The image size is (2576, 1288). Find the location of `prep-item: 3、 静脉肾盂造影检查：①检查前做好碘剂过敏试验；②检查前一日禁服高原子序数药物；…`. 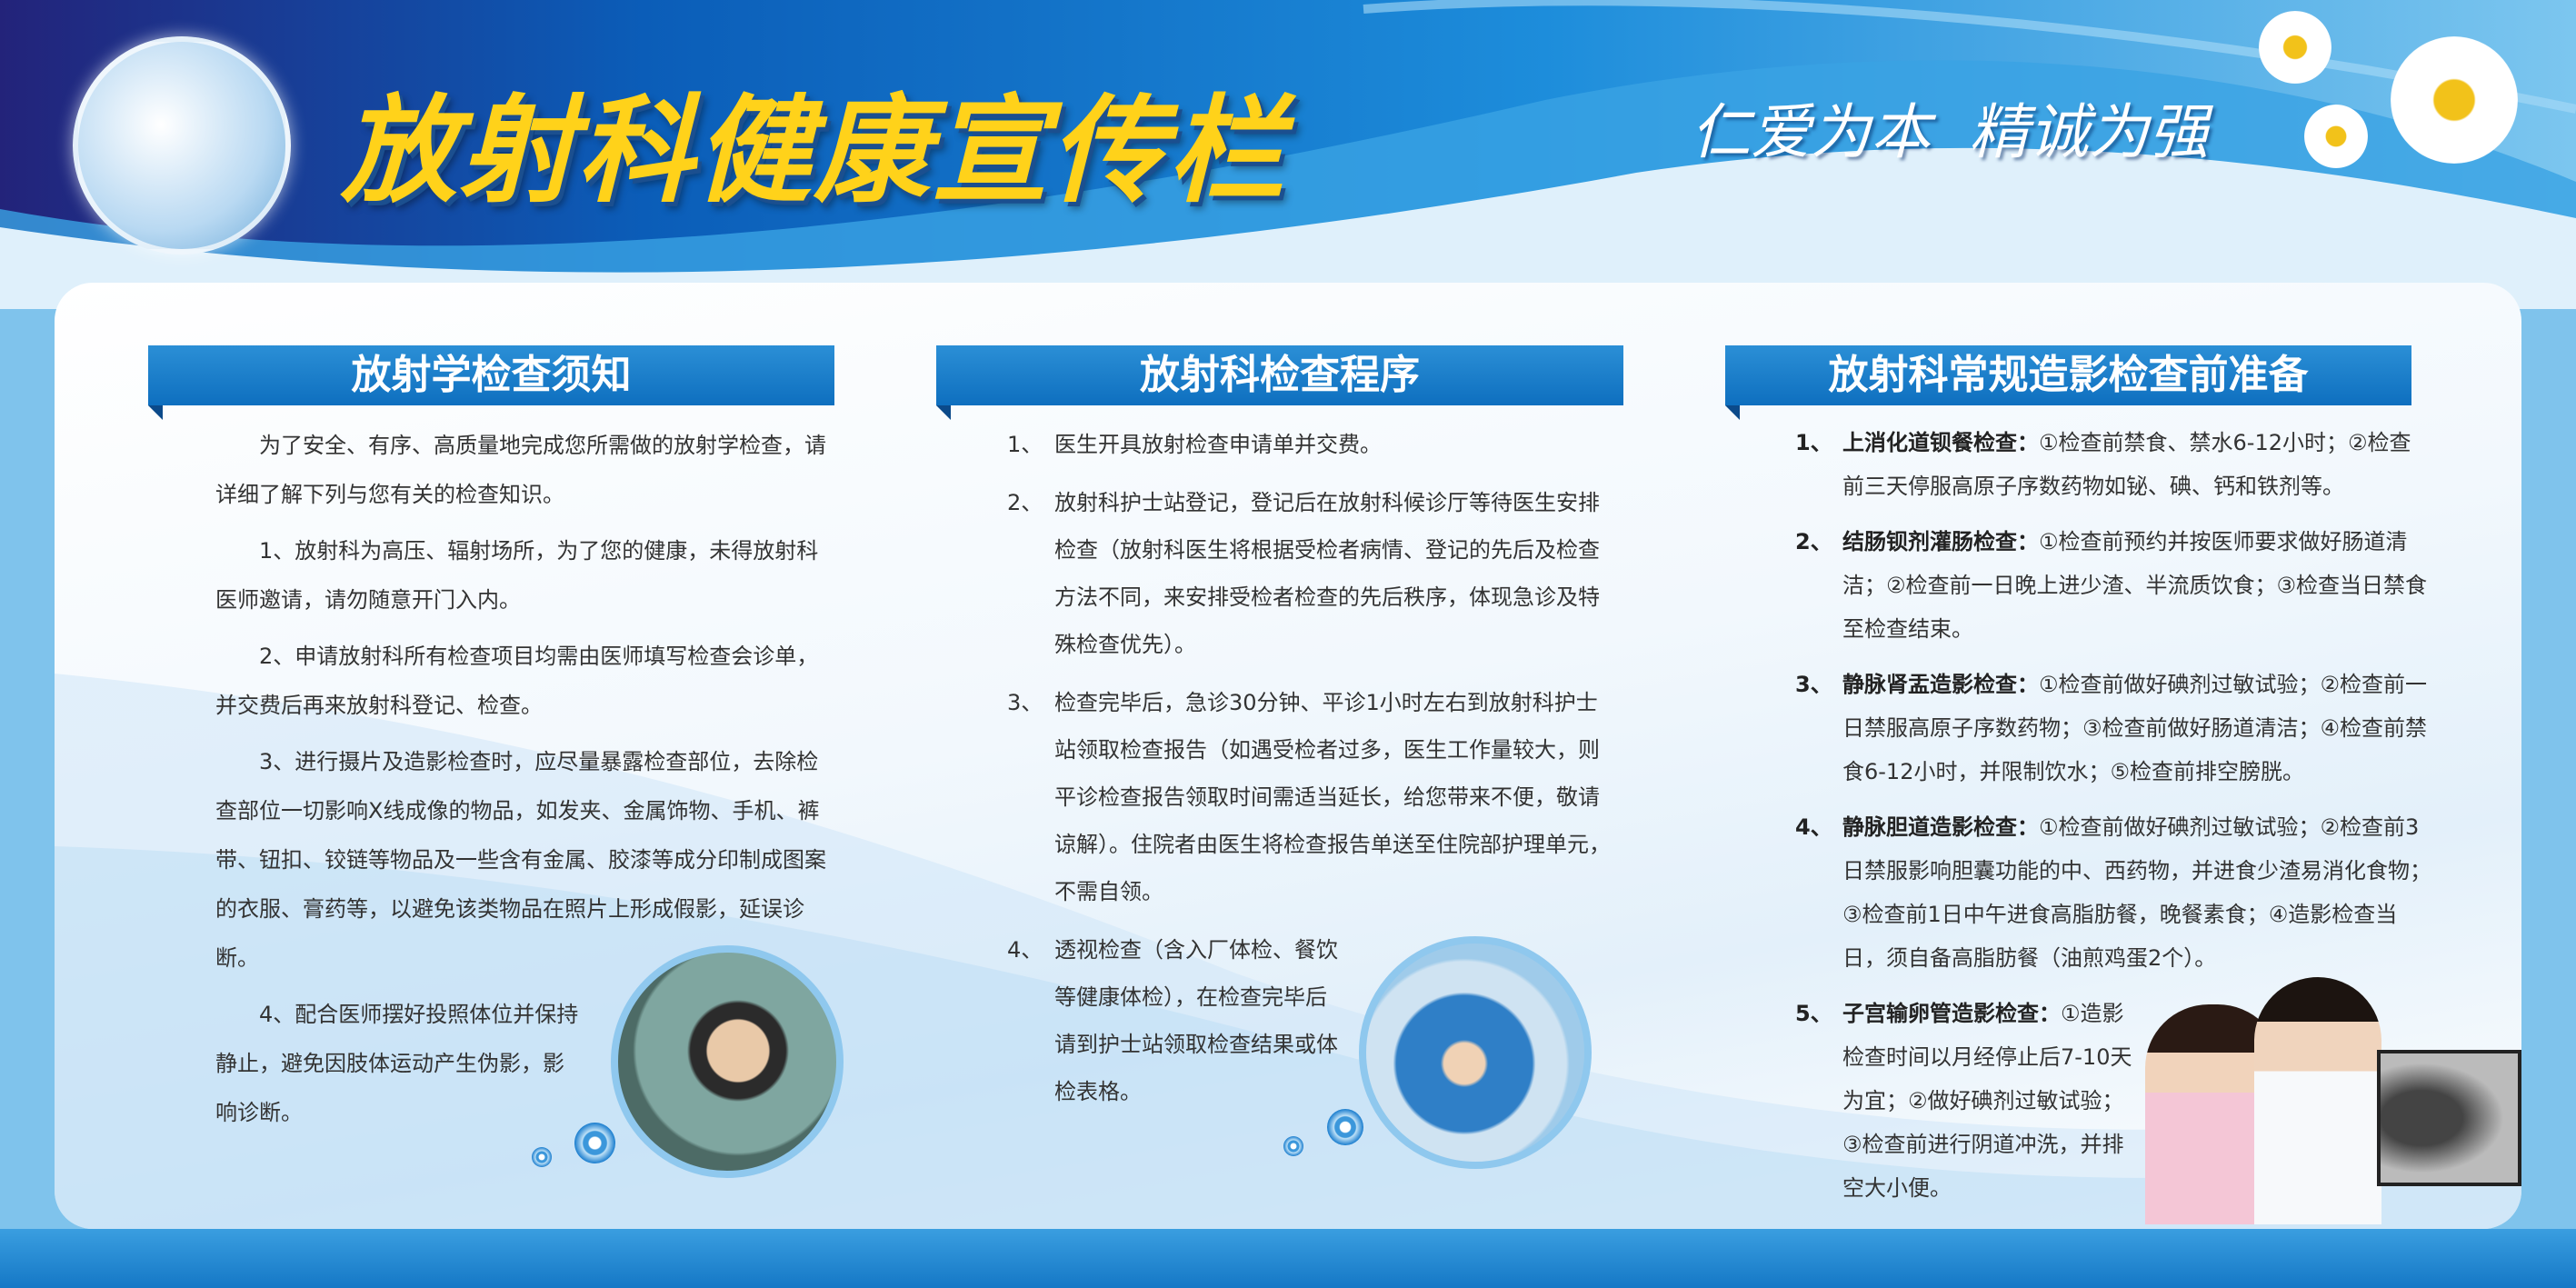

prep-item: 3、 静脉肾盂造影检查：①检查前做好碘剂过敏试验；②检查前一日禁服高原子序数药物；… is located at coordinates (2113, 728).